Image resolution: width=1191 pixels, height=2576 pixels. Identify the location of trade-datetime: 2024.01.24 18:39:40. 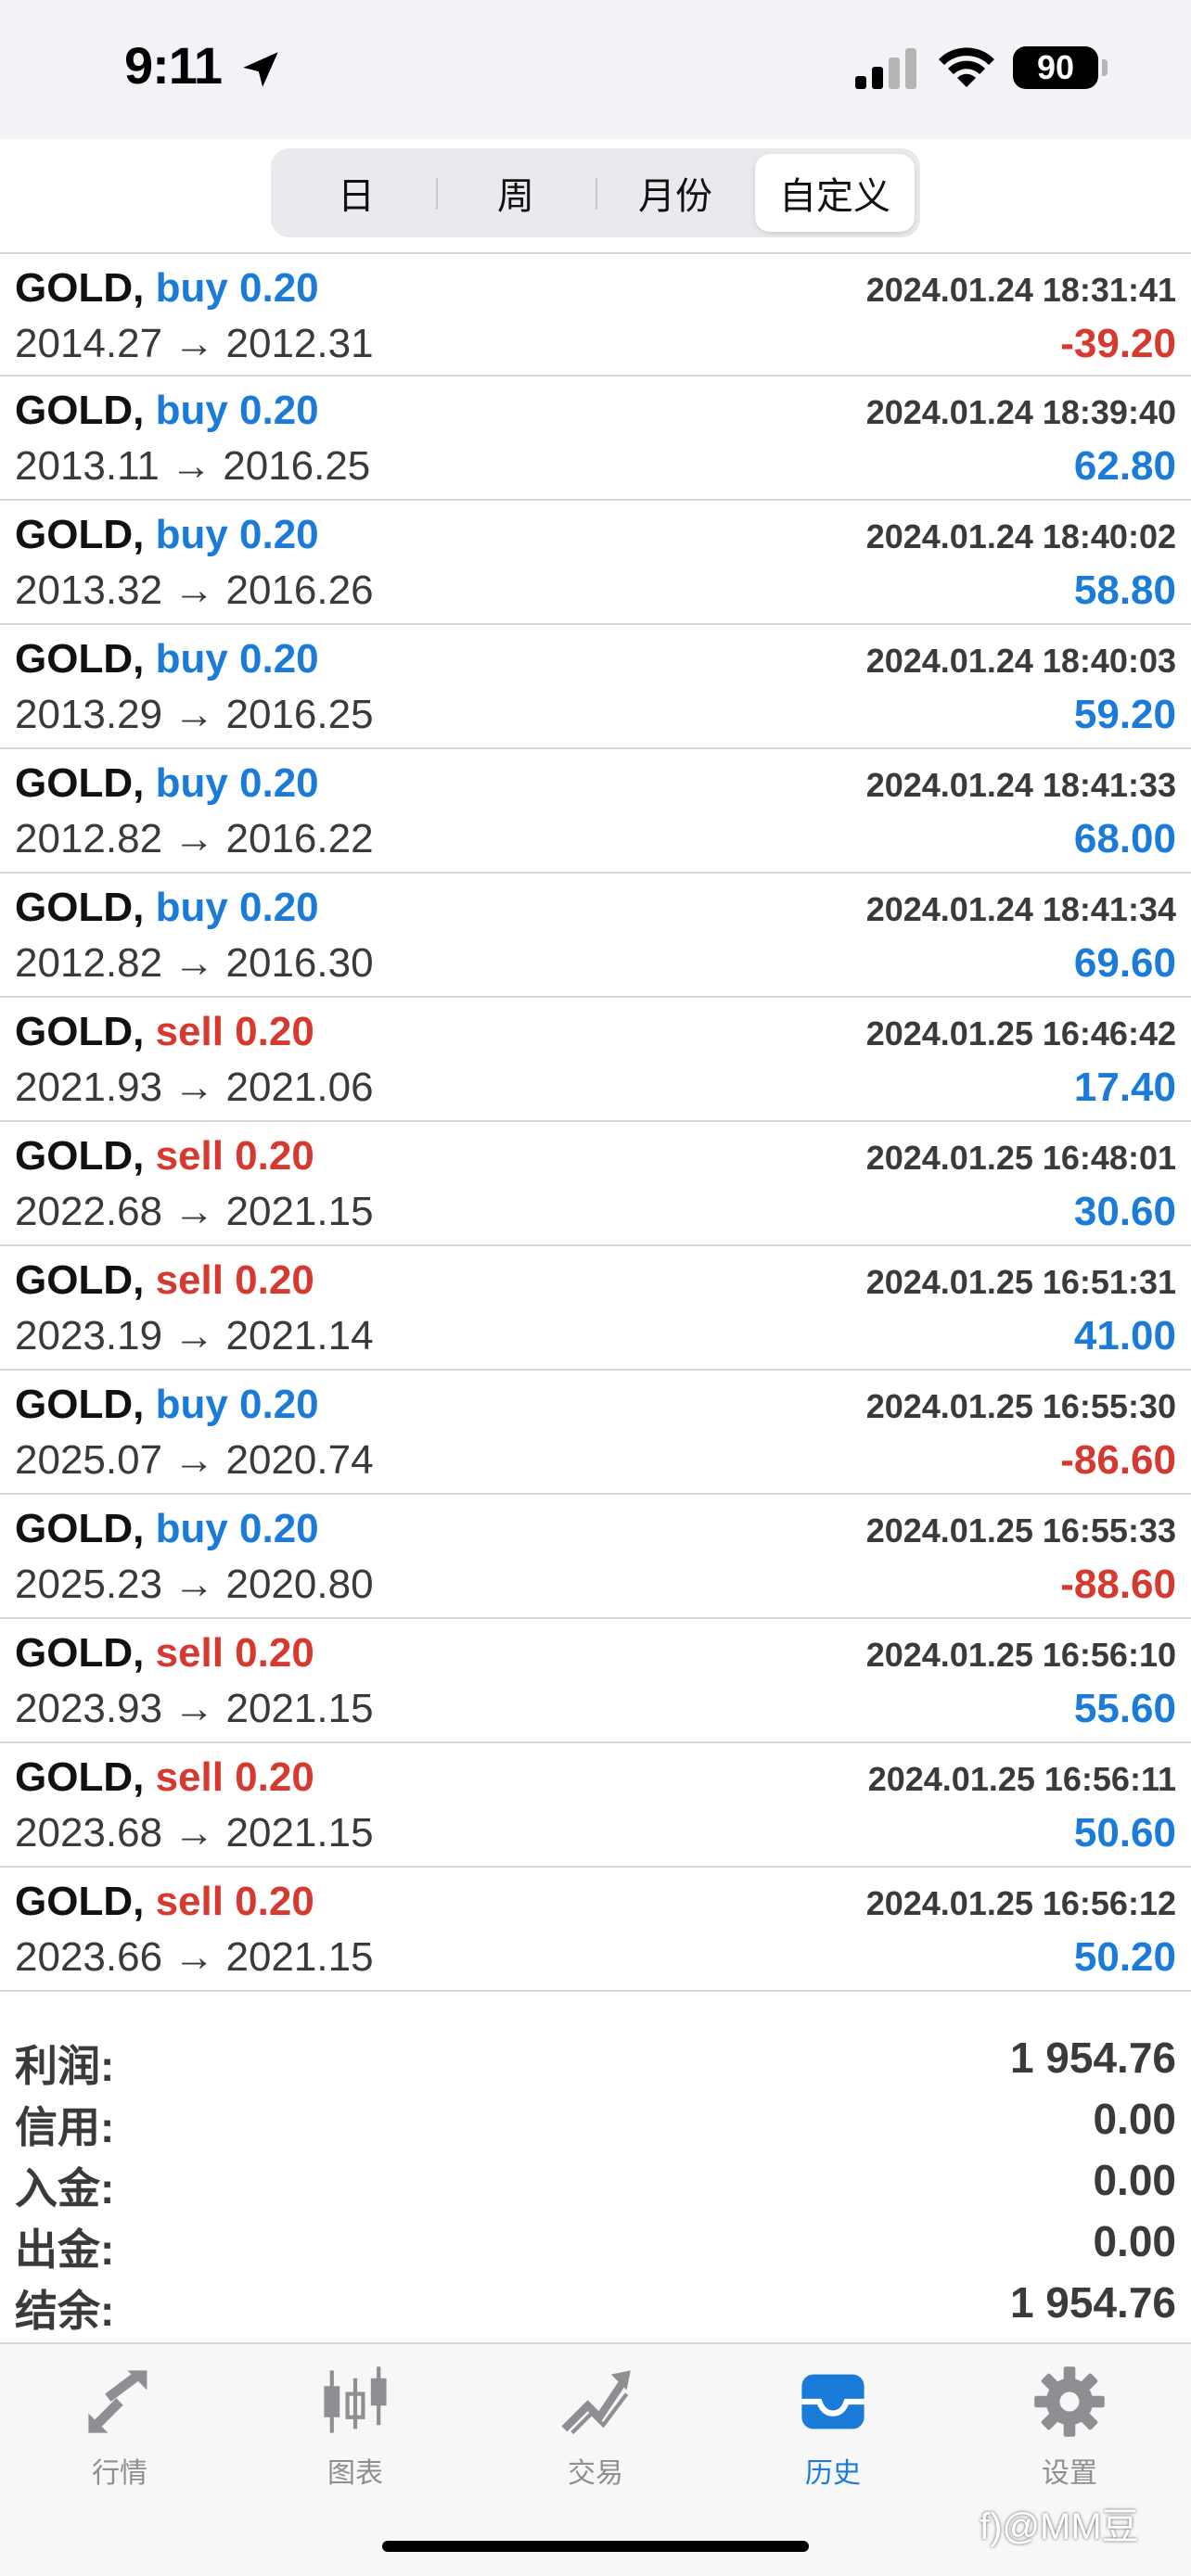
(1021, 412).